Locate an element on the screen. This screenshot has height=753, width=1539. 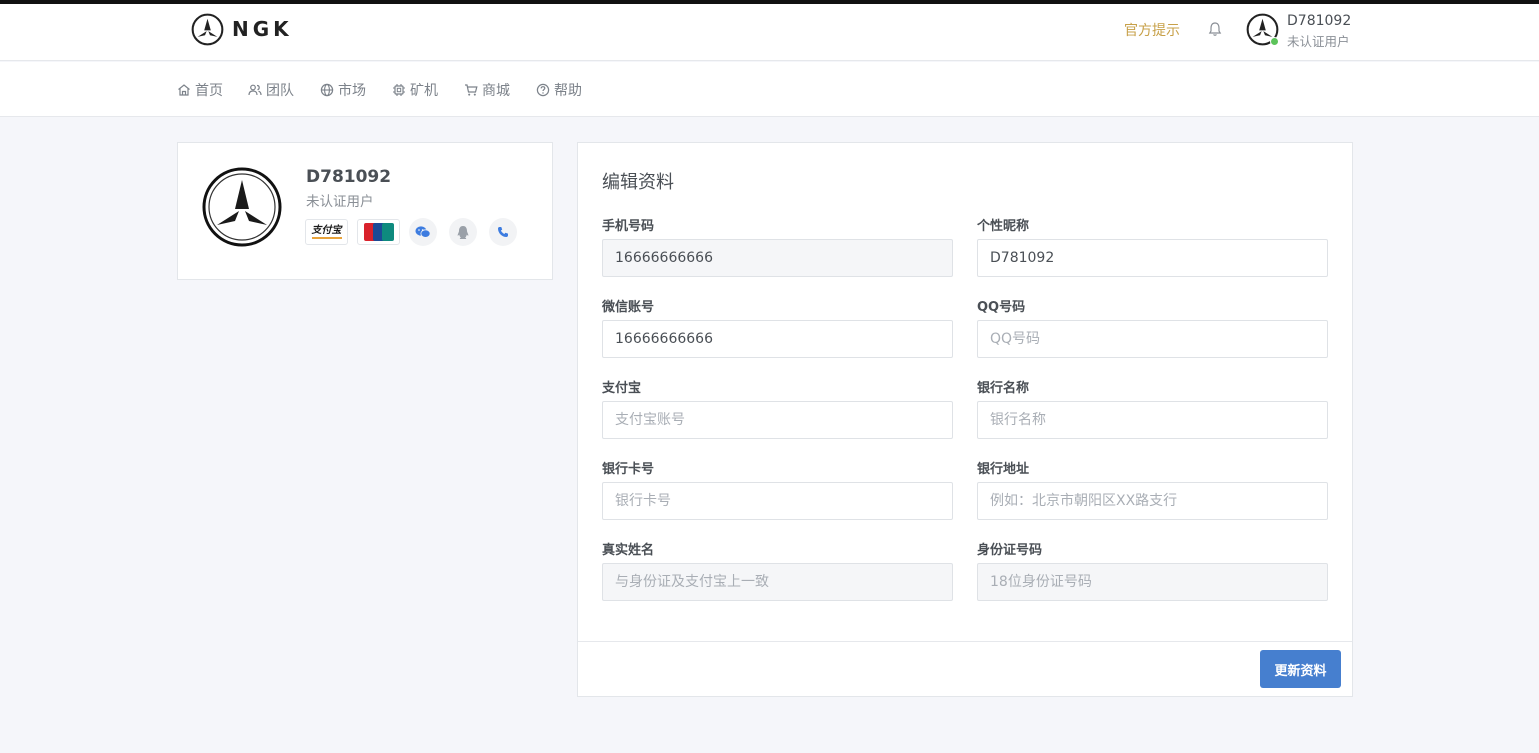
profile-status: 未认证用户 is located at coordinates (340, 202).